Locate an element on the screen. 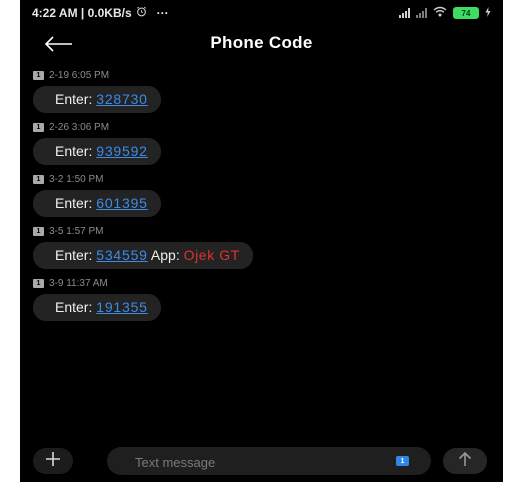 The width and height of the screenshot is (520, 482). battery-level: 74 is located at coordinates (466, 13).